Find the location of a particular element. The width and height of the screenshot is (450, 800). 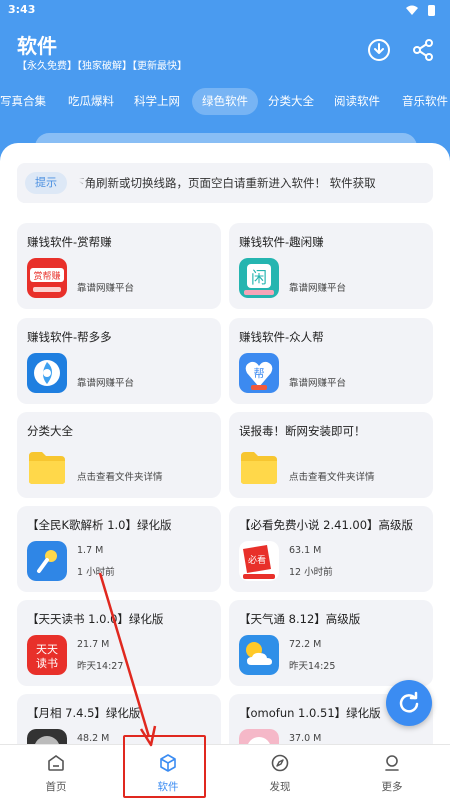

update-time: 昨天14:27 is located at coordinates (100, 666).